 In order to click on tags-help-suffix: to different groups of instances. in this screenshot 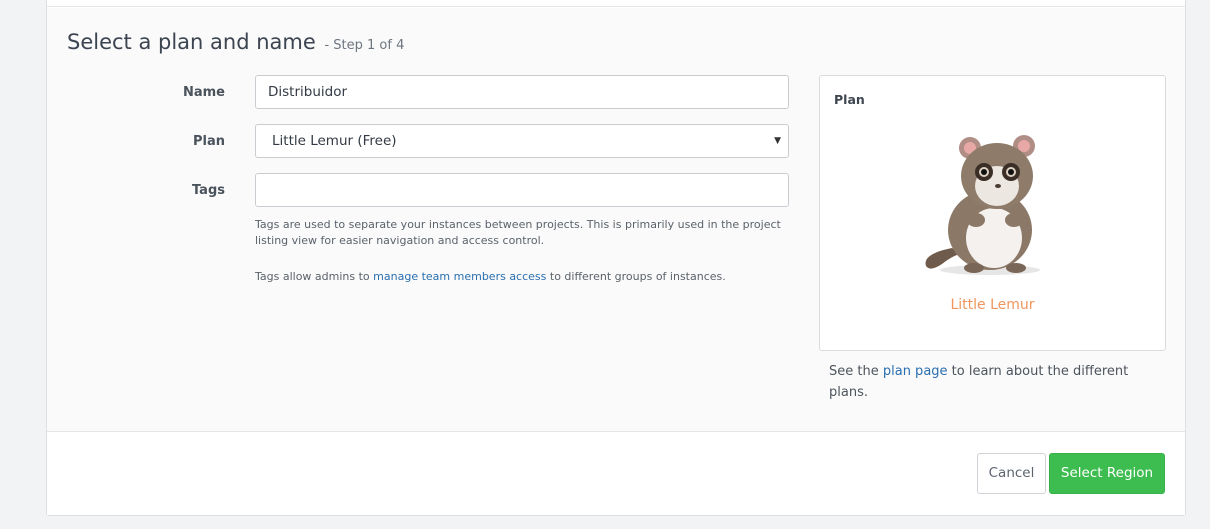, I will do `click(636, 276)`.